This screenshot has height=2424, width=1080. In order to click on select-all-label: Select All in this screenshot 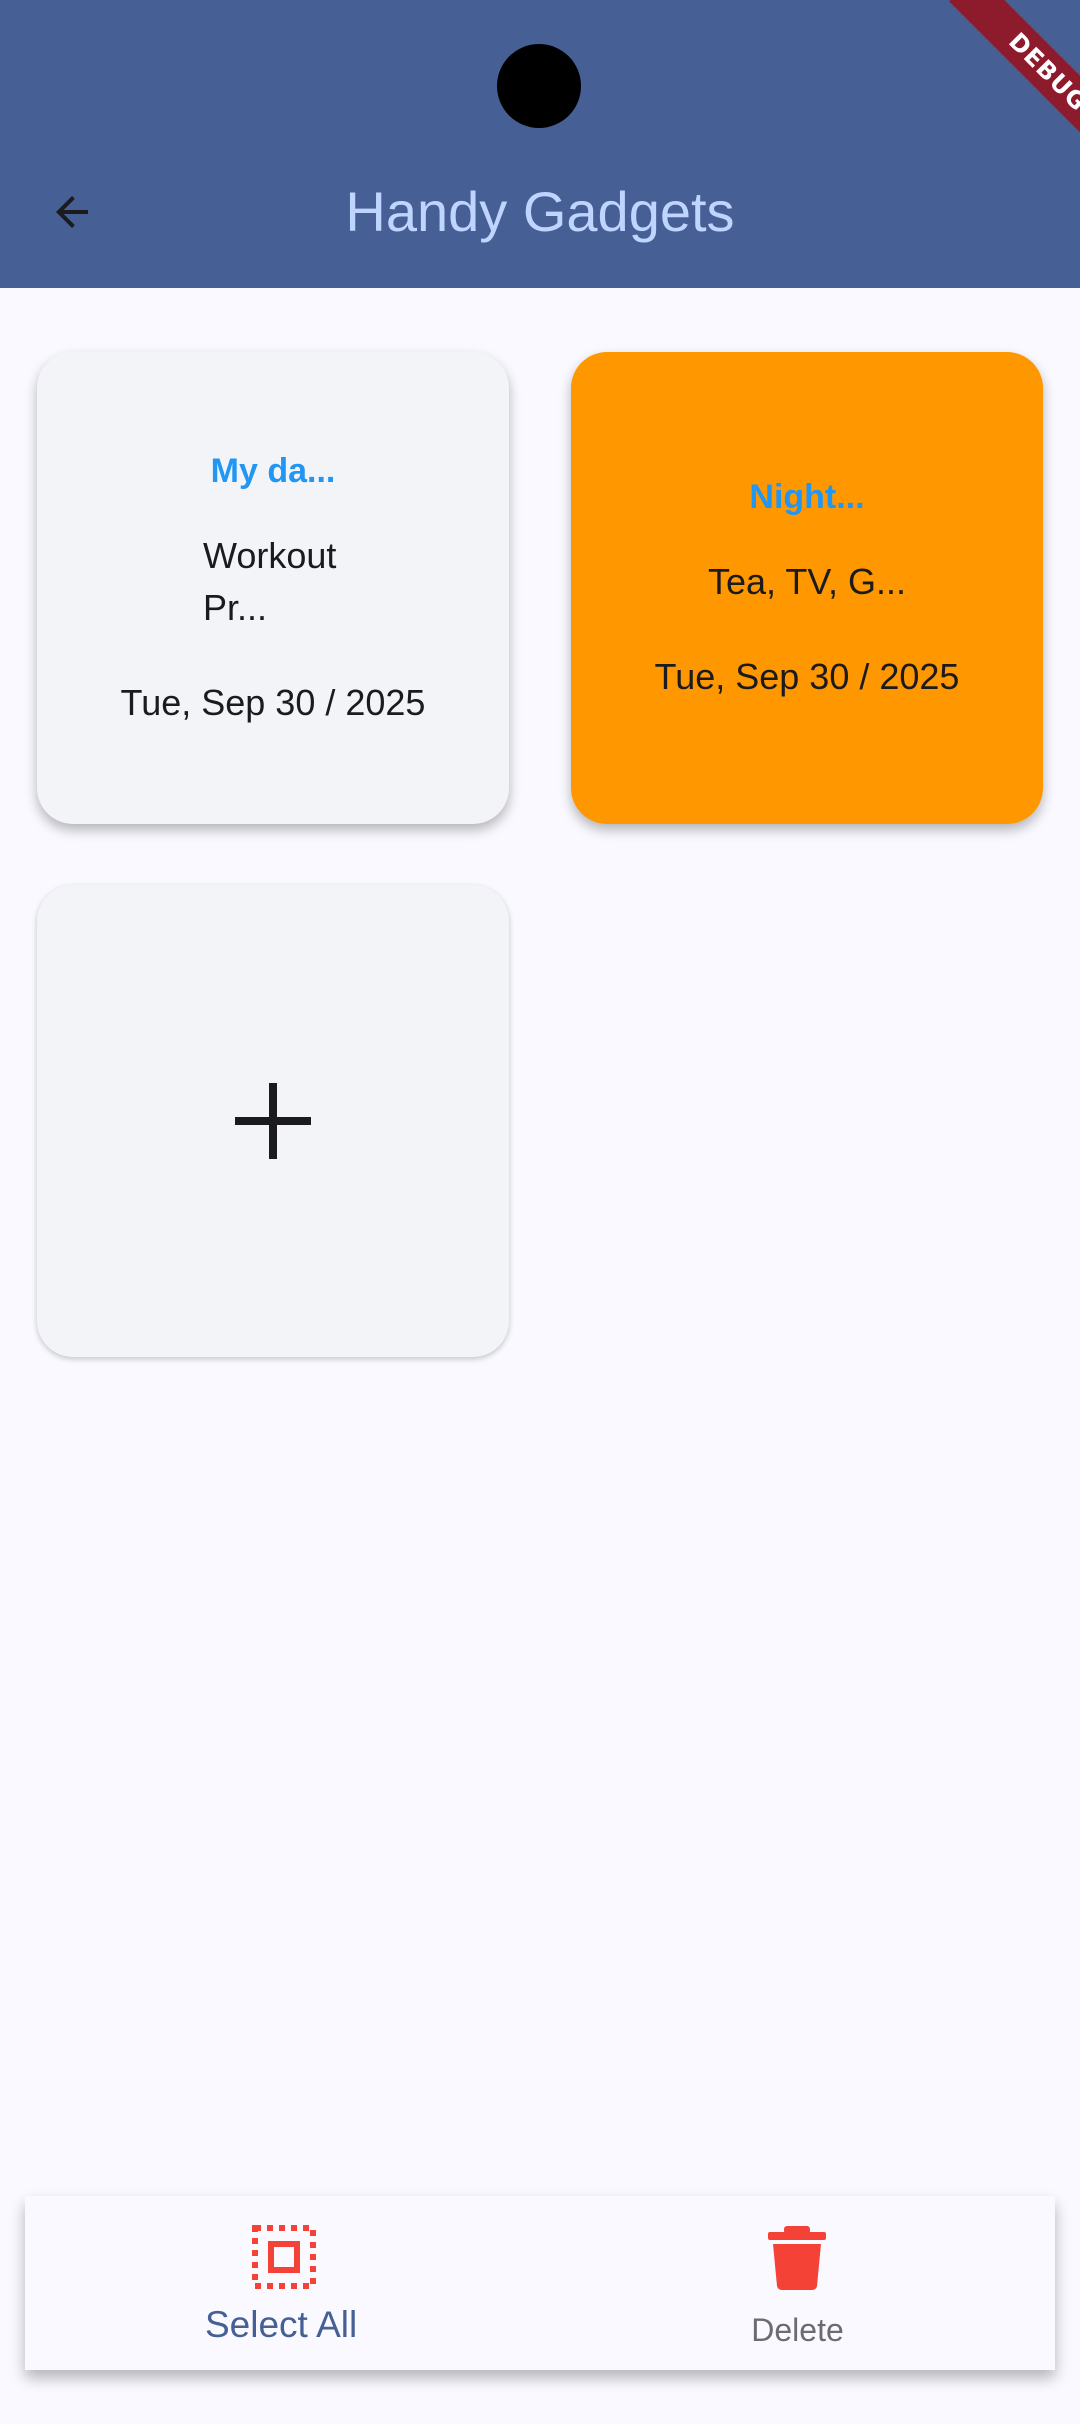, I will do `click(281, 2324)`.